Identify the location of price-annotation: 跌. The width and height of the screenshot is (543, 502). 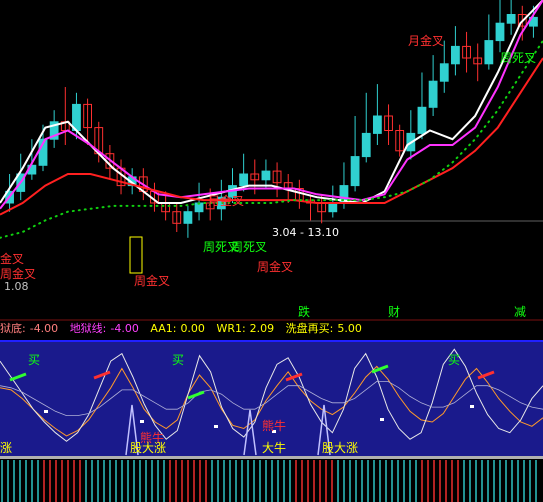
(304, 311).